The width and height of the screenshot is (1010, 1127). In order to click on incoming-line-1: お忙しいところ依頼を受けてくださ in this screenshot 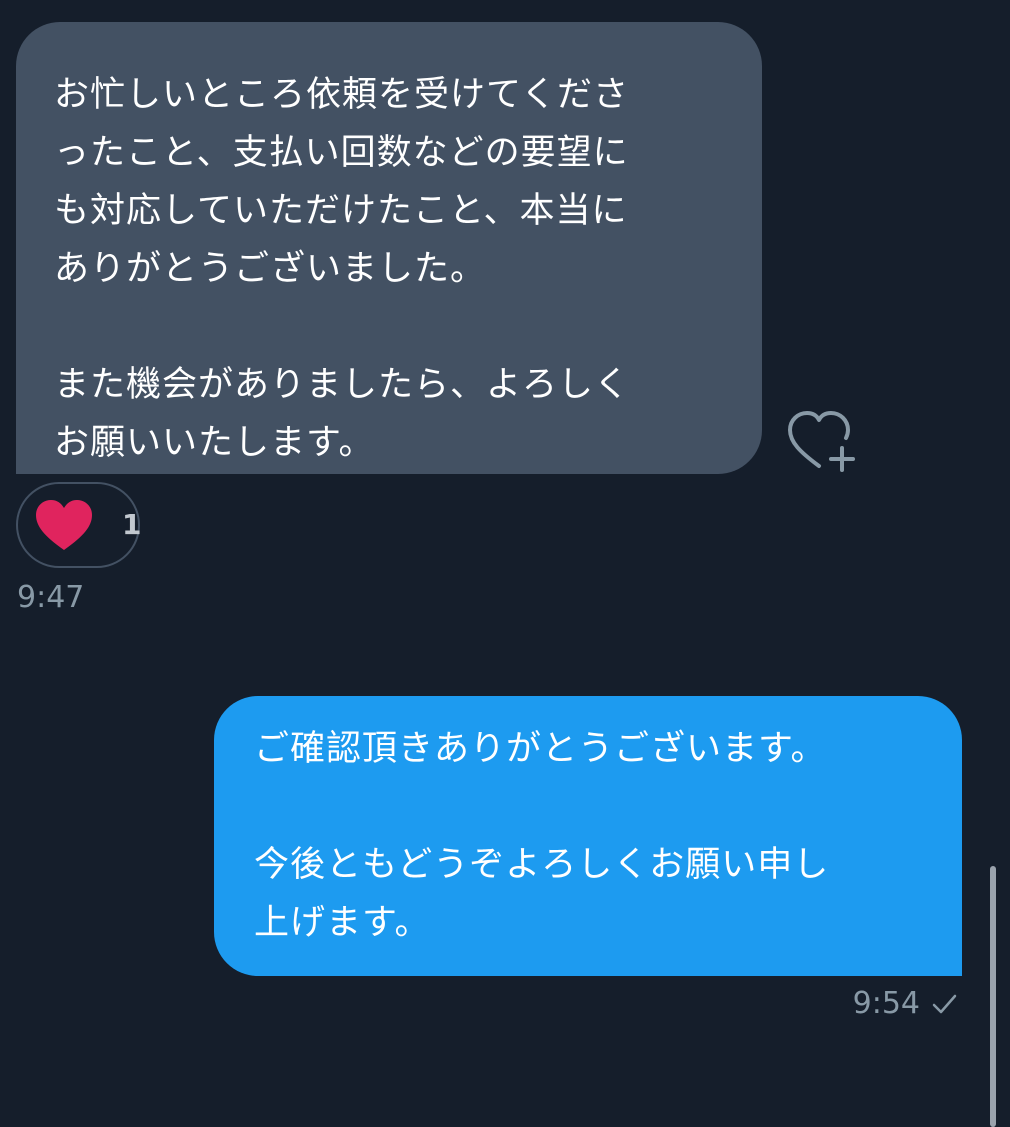, I will do `click(341, 95)`.